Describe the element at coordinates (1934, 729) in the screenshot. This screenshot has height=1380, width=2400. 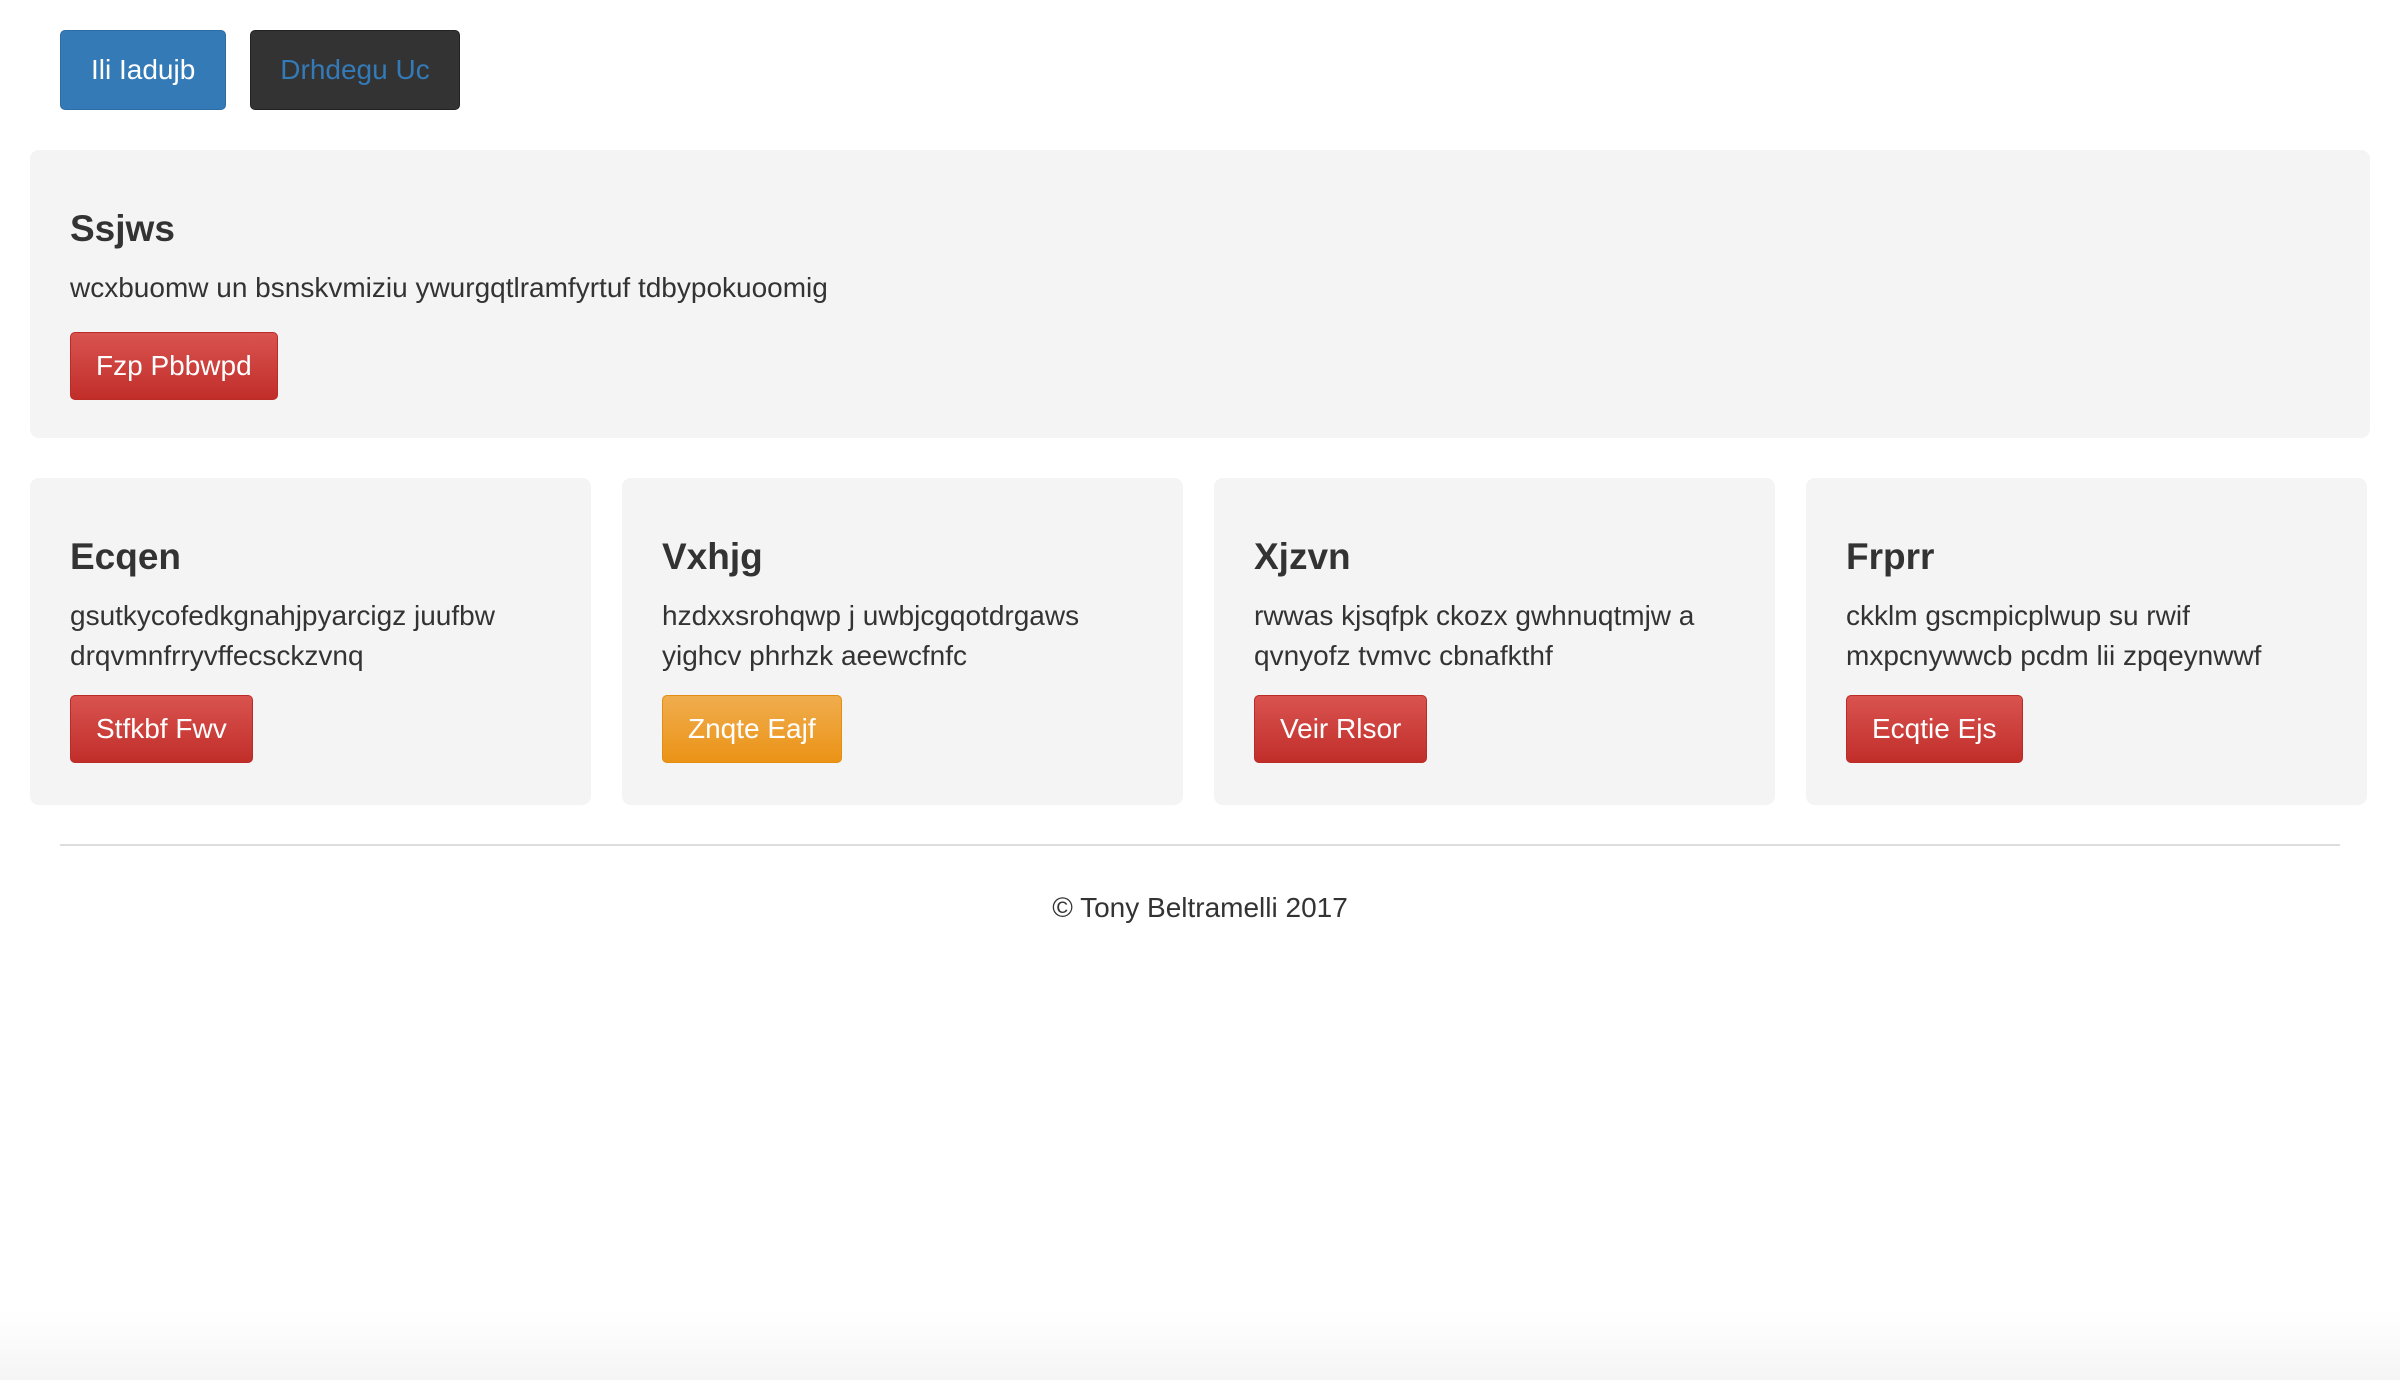
I see `card-button: Ecqtie Ejs` at that location.